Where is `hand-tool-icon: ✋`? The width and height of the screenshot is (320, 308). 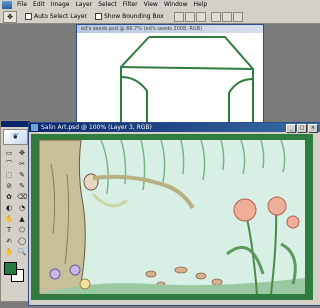 hand-tool-icon: ✋ is located at coordinates (9, 252).